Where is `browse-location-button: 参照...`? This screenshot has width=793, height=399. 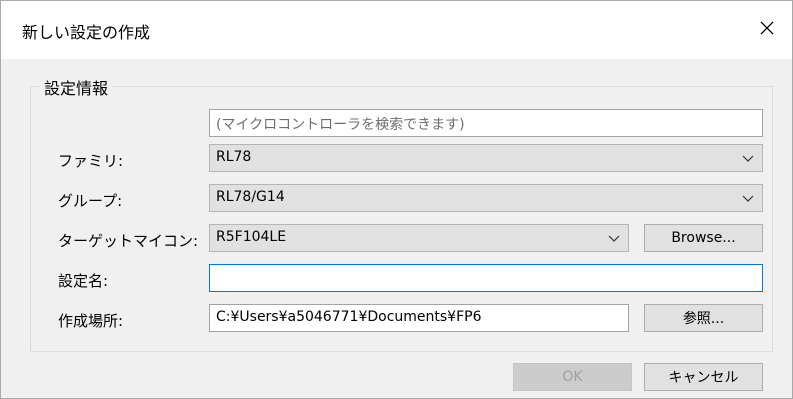 browse-location-button: 参照... is located at coordinates (703, 318).